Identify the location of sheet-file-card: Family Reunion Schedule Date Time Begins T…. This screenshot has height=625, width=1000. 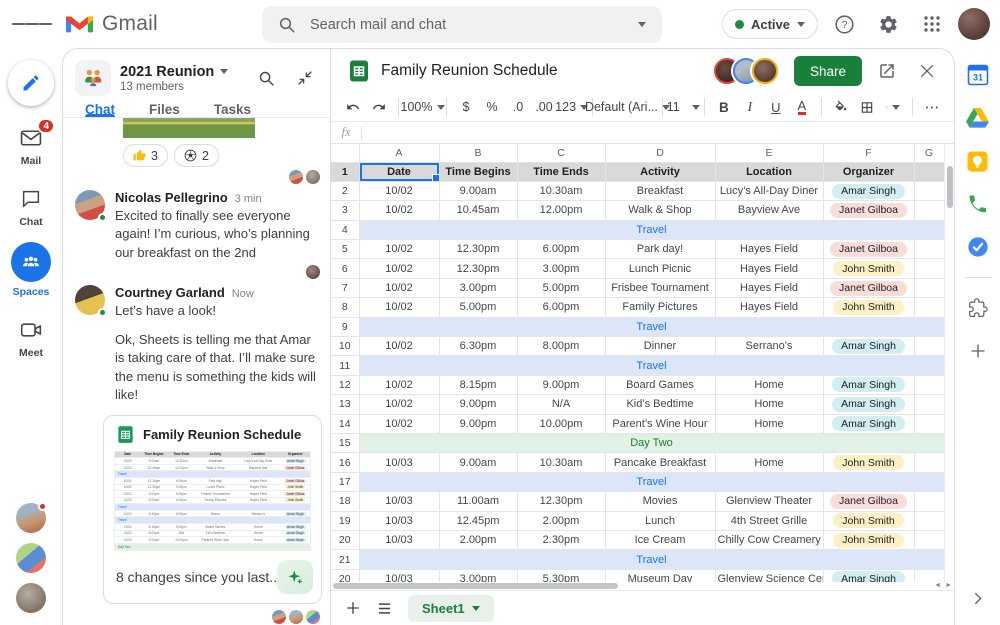
(212, 509).